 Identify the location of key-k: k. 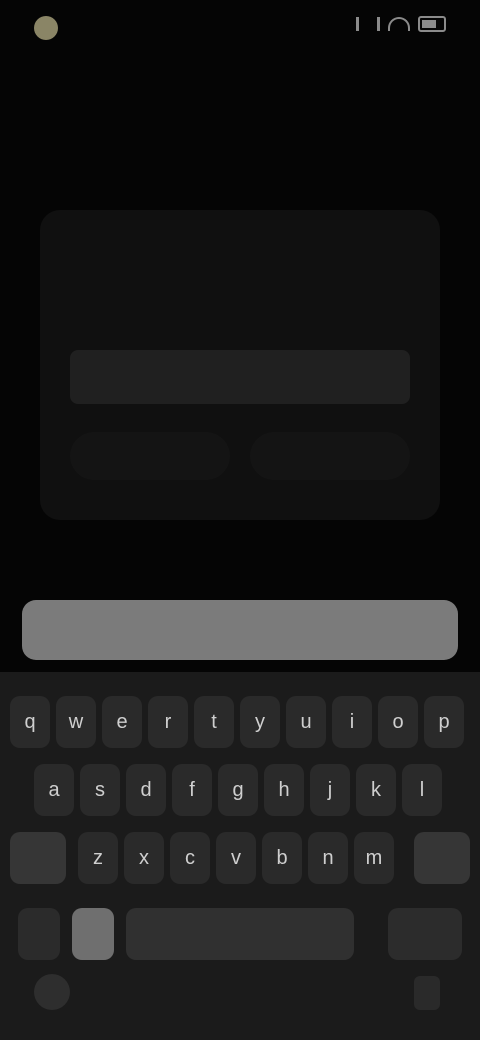
(376, 790).